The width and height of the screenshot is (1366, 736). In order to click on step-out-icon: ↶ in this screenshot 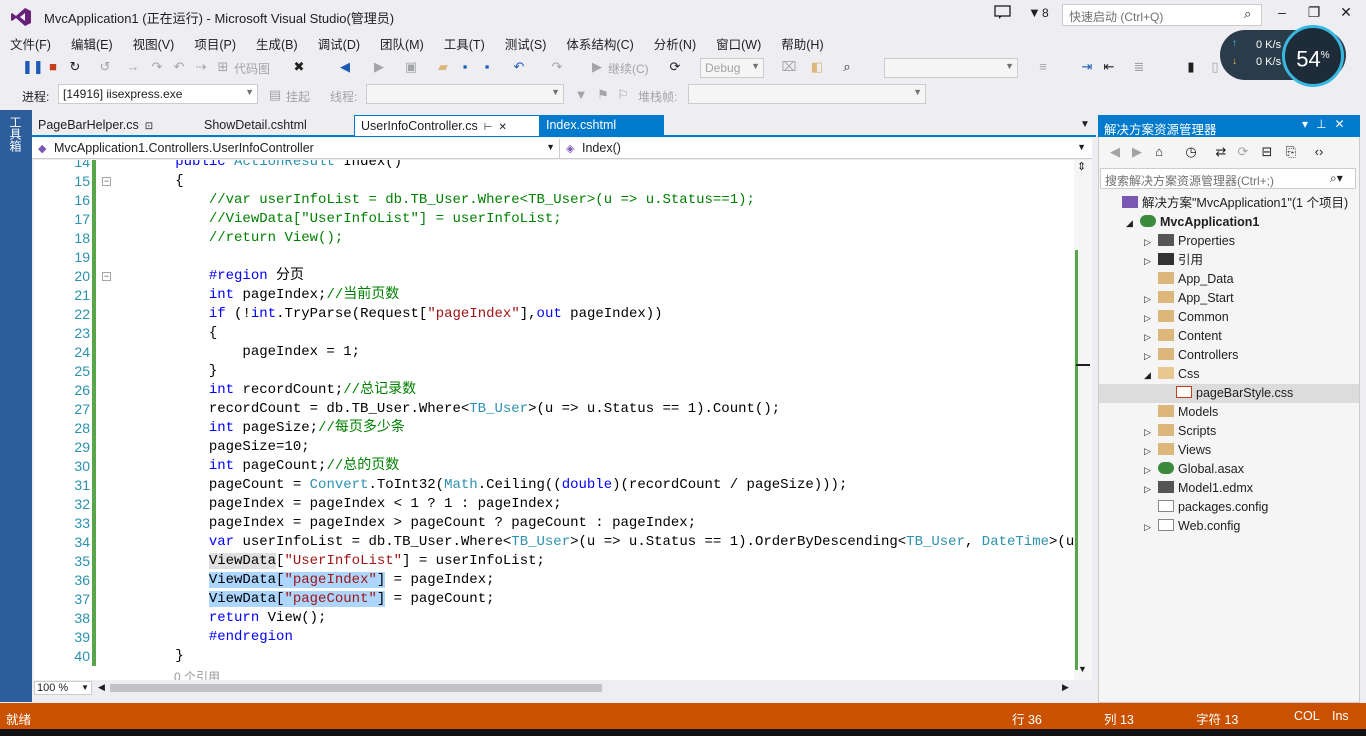, I will do `click(179, 67)`.